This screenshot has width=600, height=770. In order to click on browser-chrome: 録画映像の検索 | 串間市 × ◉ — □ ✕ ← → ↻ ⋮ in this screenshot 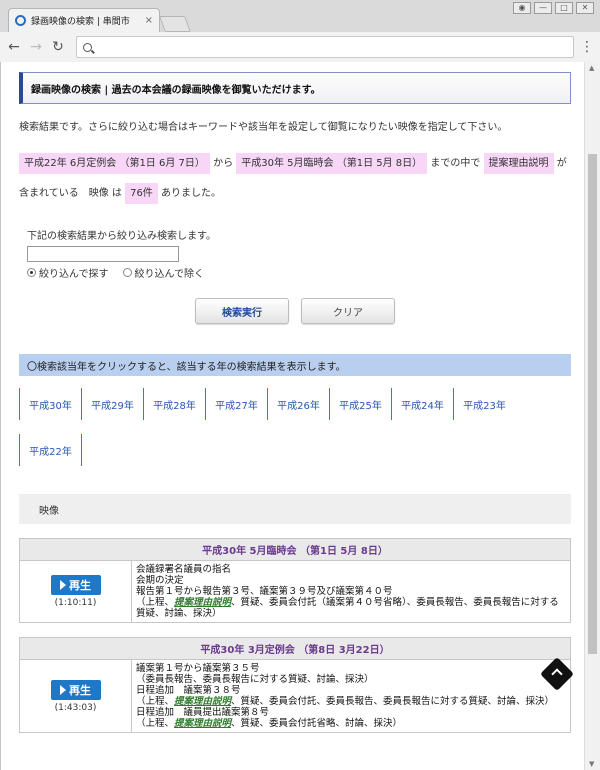, I will do `click(300, 31)`.